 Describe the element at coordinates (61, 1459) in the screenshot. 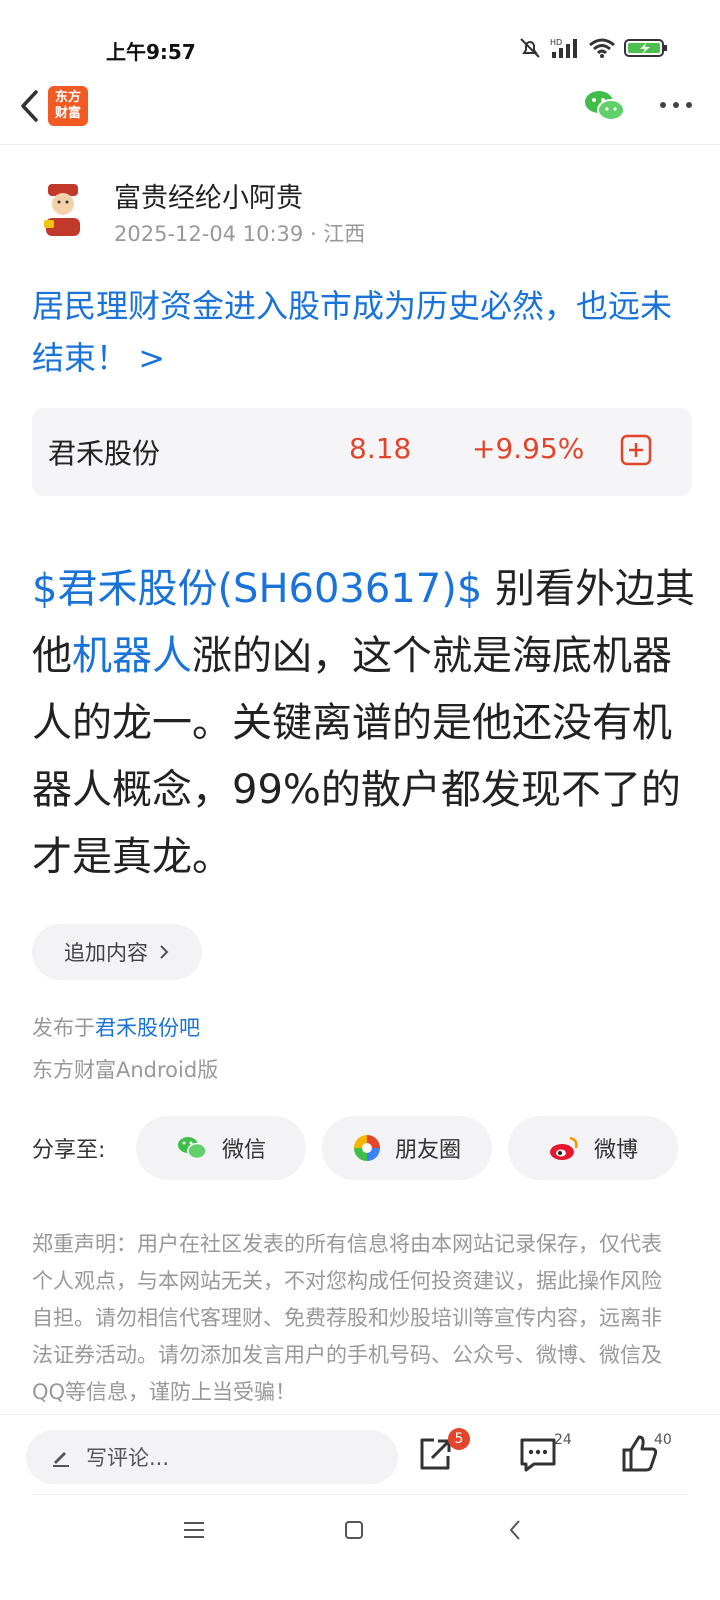

I see `pencil-icon` at that location.